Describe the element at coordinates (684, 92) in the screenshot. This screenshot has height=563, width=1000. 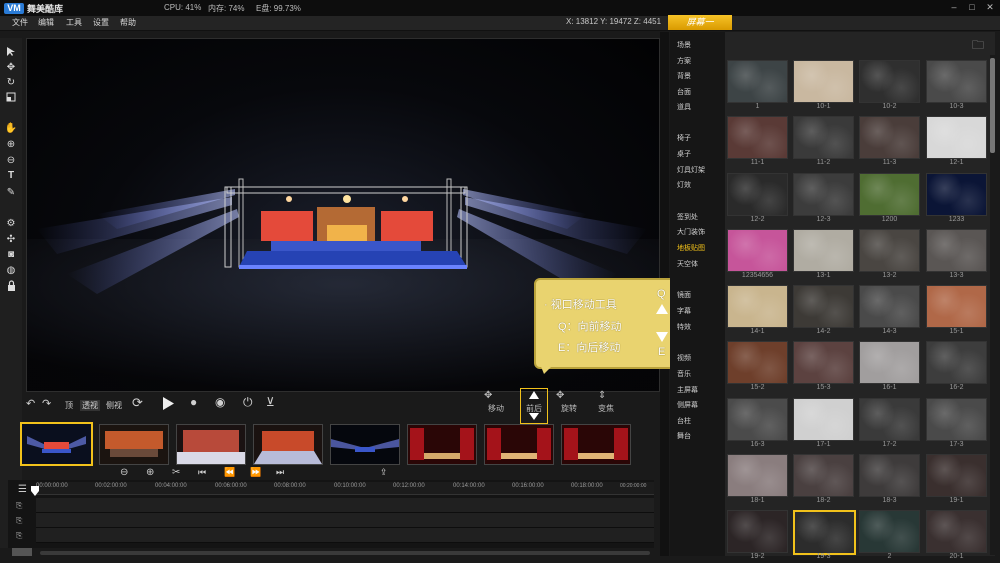
I see `category-item: 台面` at that location.